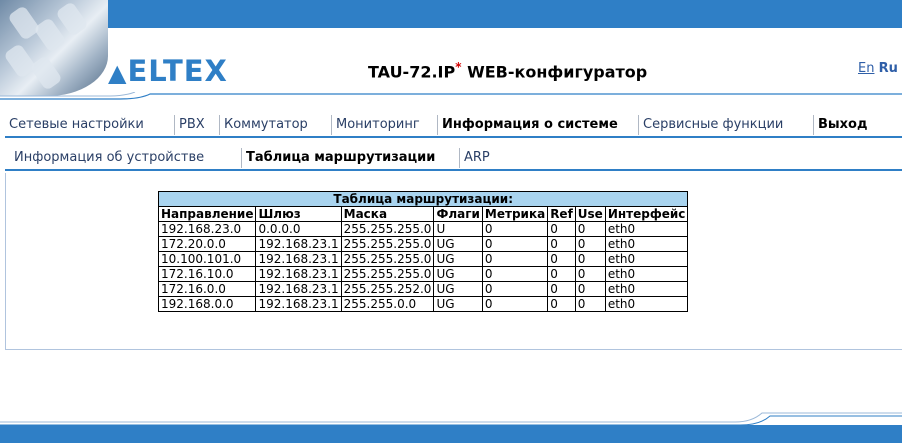 Image resolution: width=902 pixels, height=443 pixels. Describe the element at coordinates (265, 125) in the screenshot. I see `menu-switch: Коммутатор` at that location.